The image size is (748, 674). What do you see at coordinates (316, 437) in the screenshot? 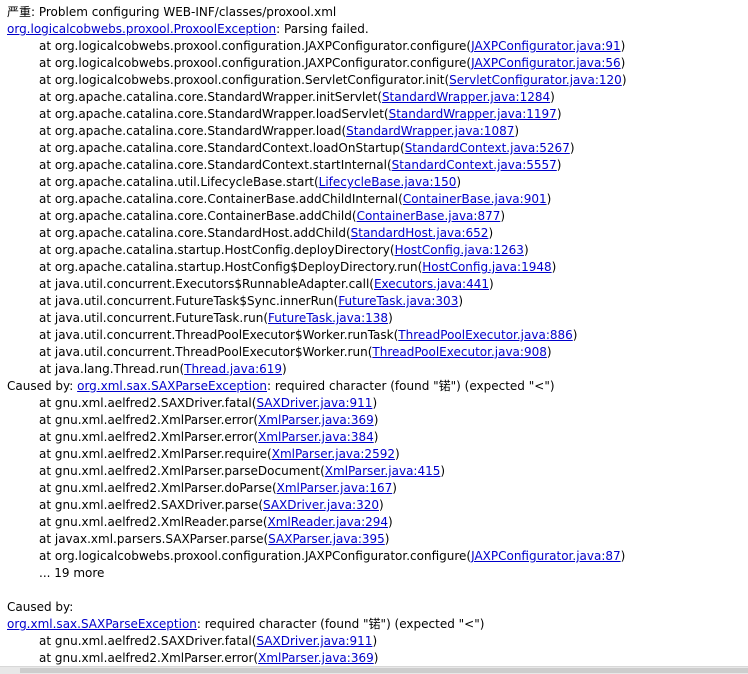
I see `source-location-link: XmlParser.java:384` at bounding box center [316, 437].